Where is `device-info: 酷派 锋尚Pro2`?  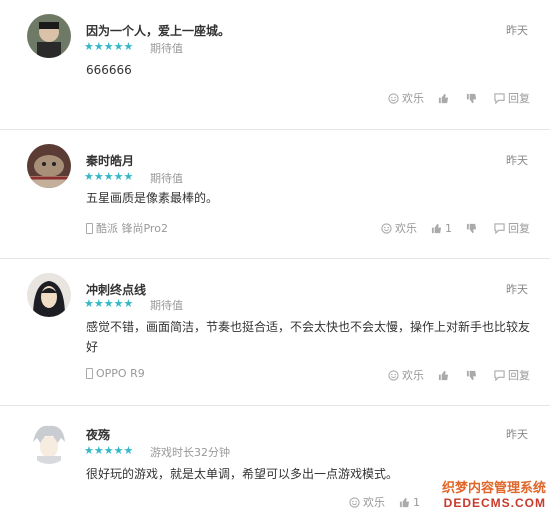
device-info: 酷派 锋尚Pro2 is located at coordinates (127, 228).